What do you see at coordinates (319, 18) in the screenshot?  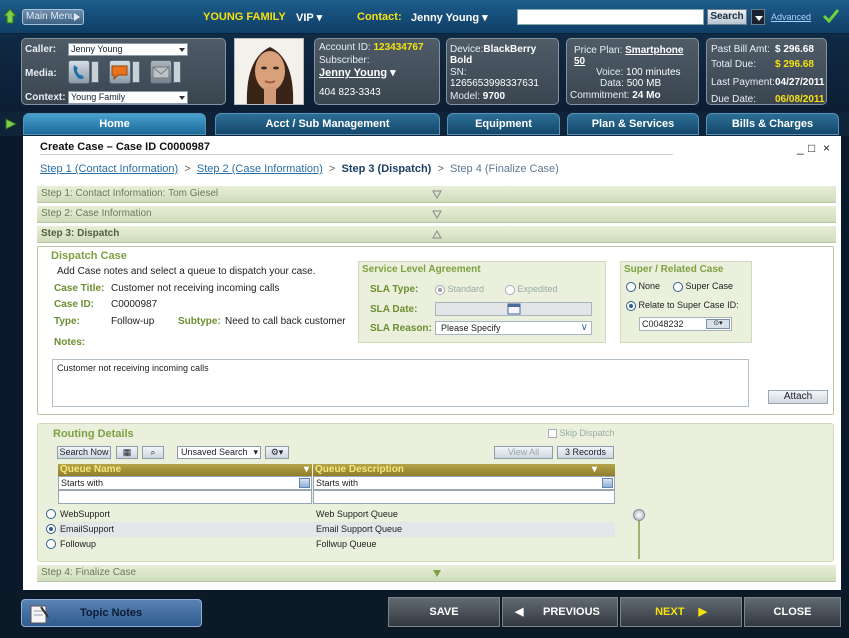 I see `chevron-down-icon: ▾` at bounding box center [319, 18].